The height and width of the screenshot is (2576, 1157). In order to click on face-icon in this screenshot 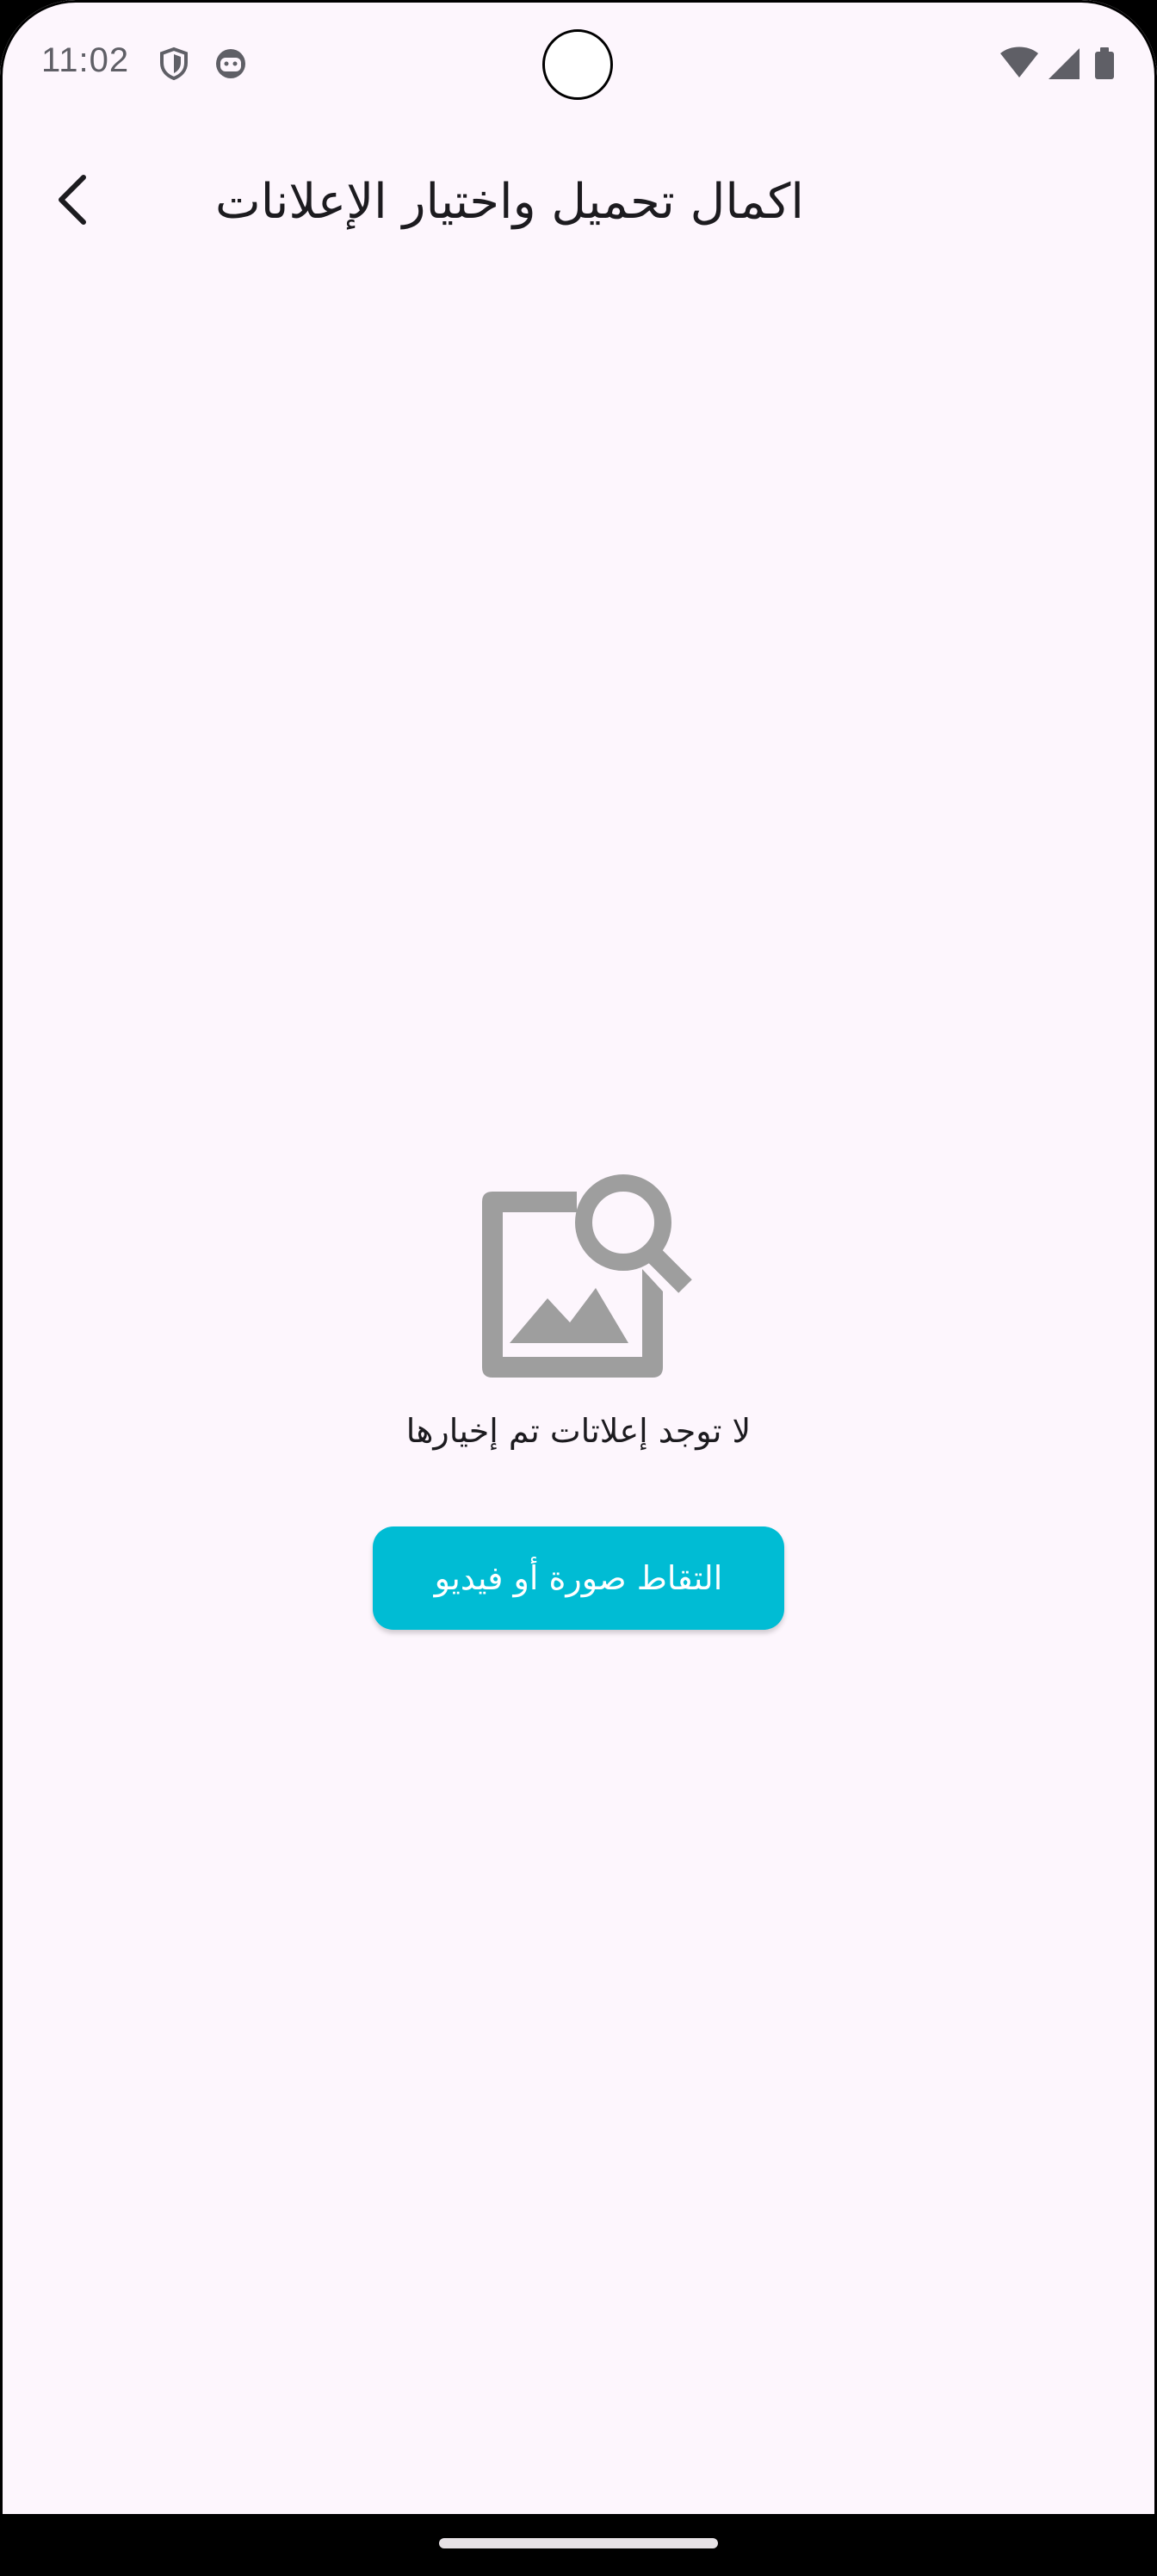, I will do `click(231, 64)`.